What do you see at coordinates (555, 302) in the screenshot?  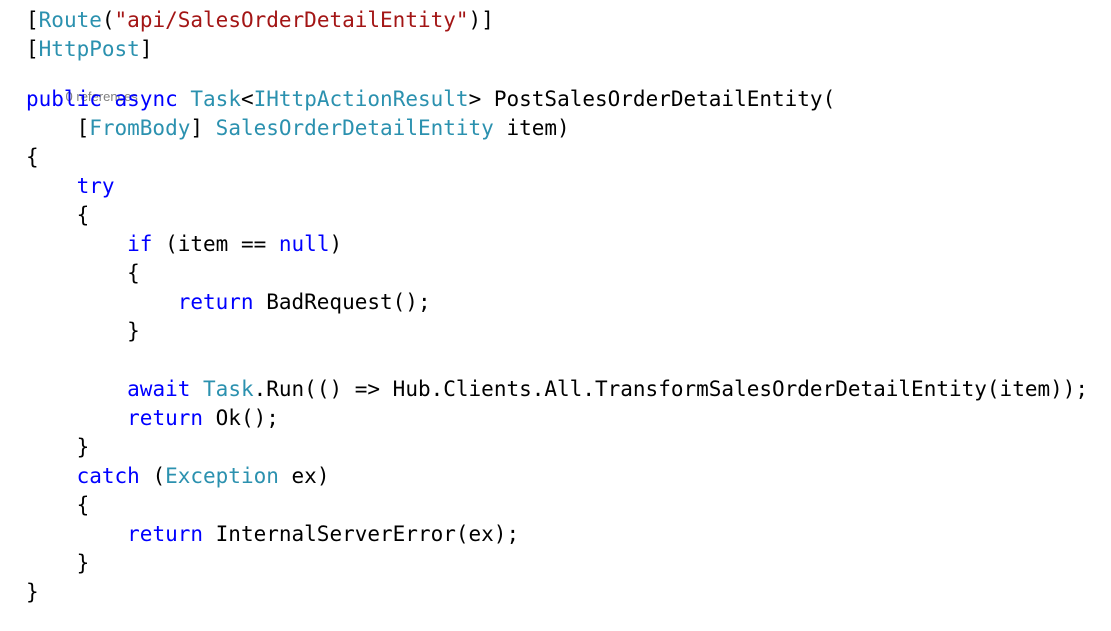 I see `code-line-return-badrequest: return BadRequest();` at bounding box center [555, 302].